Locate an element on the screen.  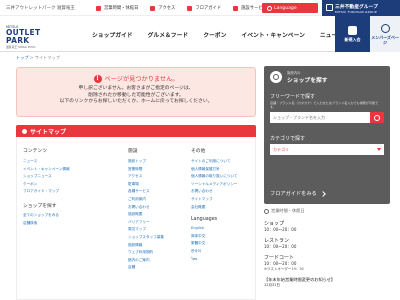
sitemap-link: アクセス is located at coordinates (158, 177).